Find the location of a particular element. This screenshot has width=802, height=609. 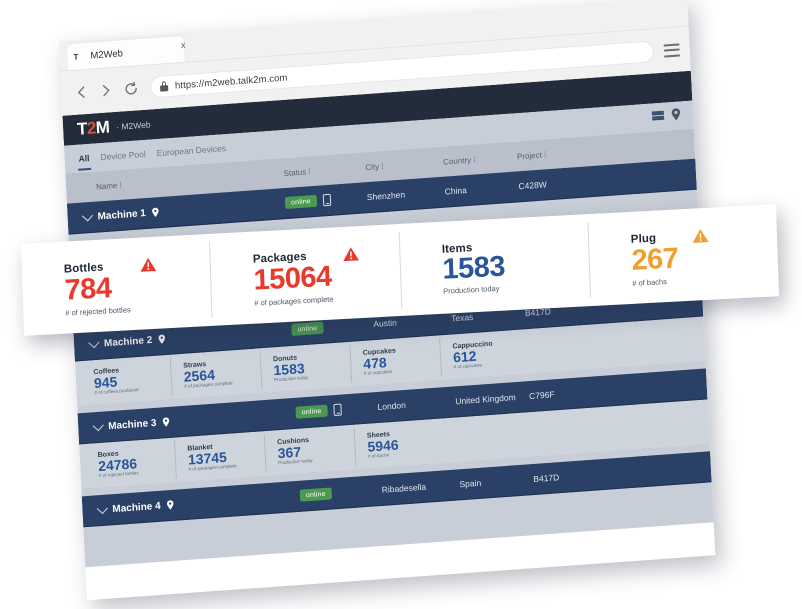

machine-label: Machine 1 is located at coordinates (122, 214).